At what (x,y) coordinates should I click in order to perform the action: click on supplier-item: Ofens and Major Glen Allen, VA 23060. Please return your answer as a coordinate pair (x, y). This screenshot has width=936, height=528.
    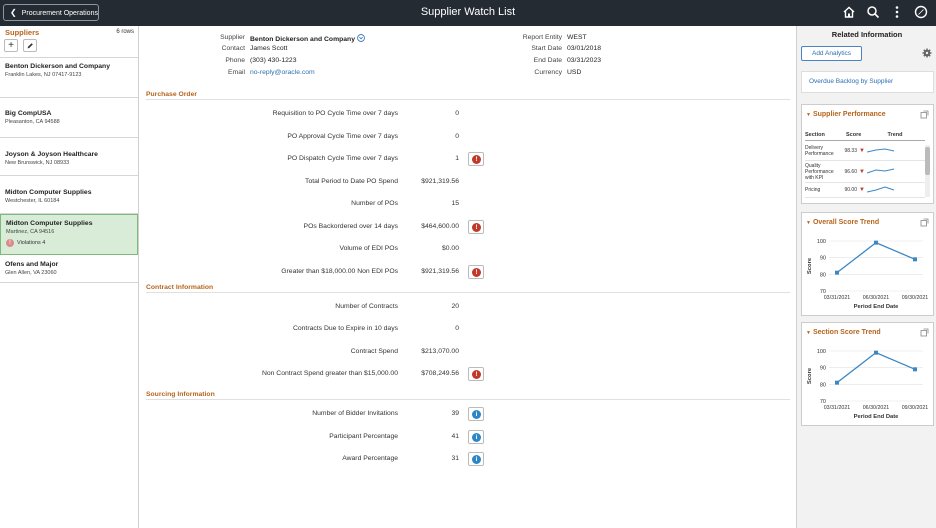
    Looking at the image, I should click on (69, 269).